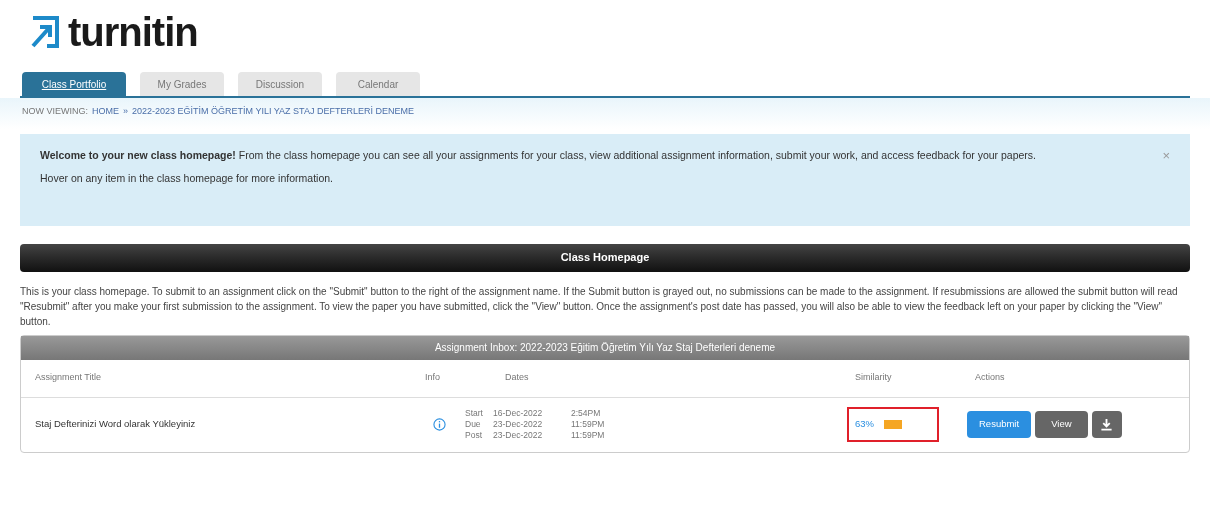  What do you see at coordinates (45, 32) in the screenshot?
I see `logo-arrow-icon` at bounding box center [45, 32].